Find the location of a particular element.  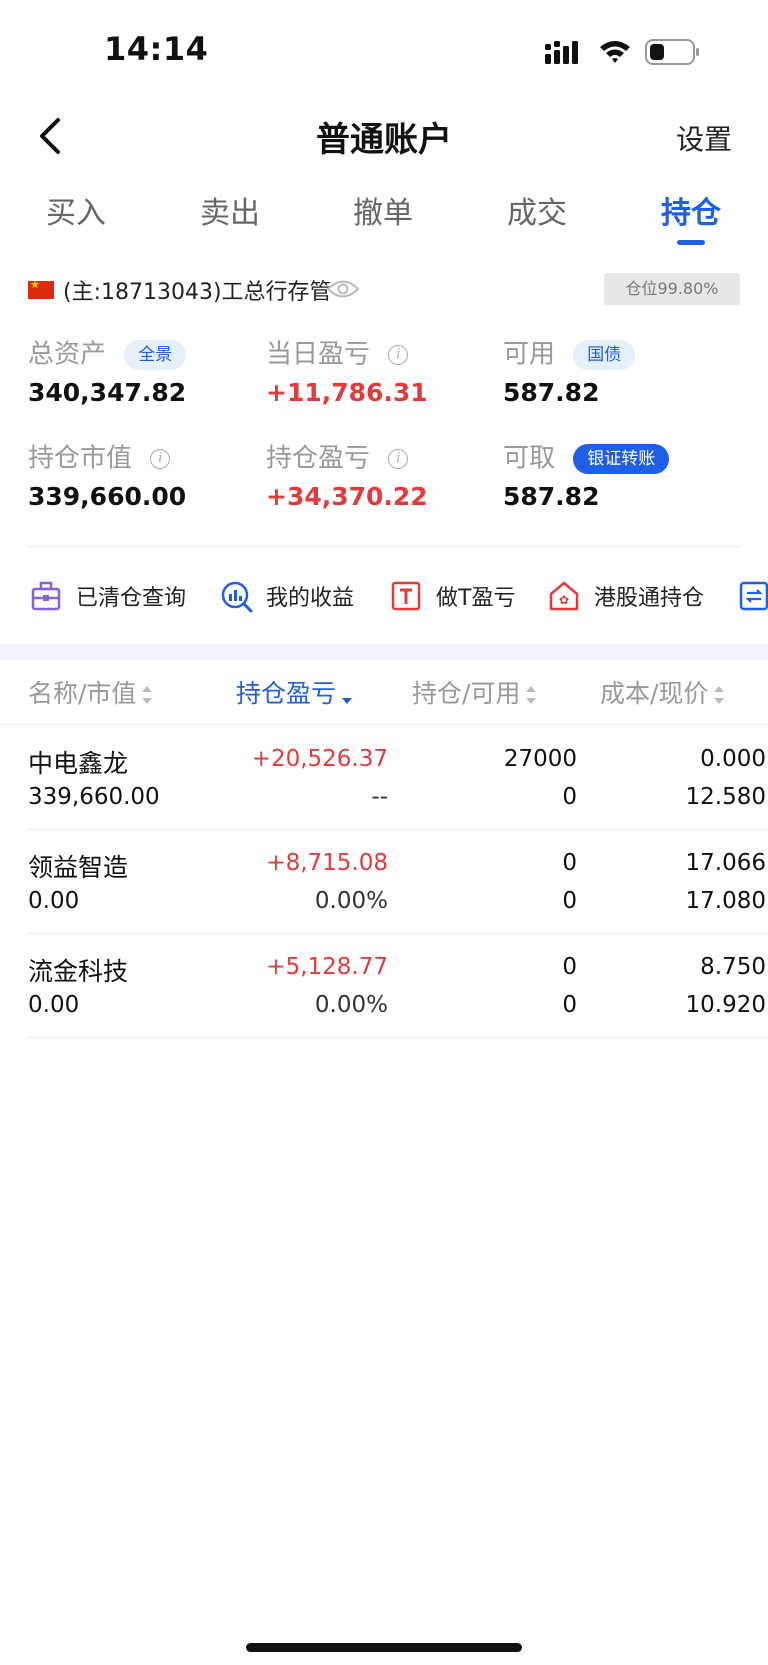

position-pl-label: 持仓盈亏 is located at coordinates (318, 458).